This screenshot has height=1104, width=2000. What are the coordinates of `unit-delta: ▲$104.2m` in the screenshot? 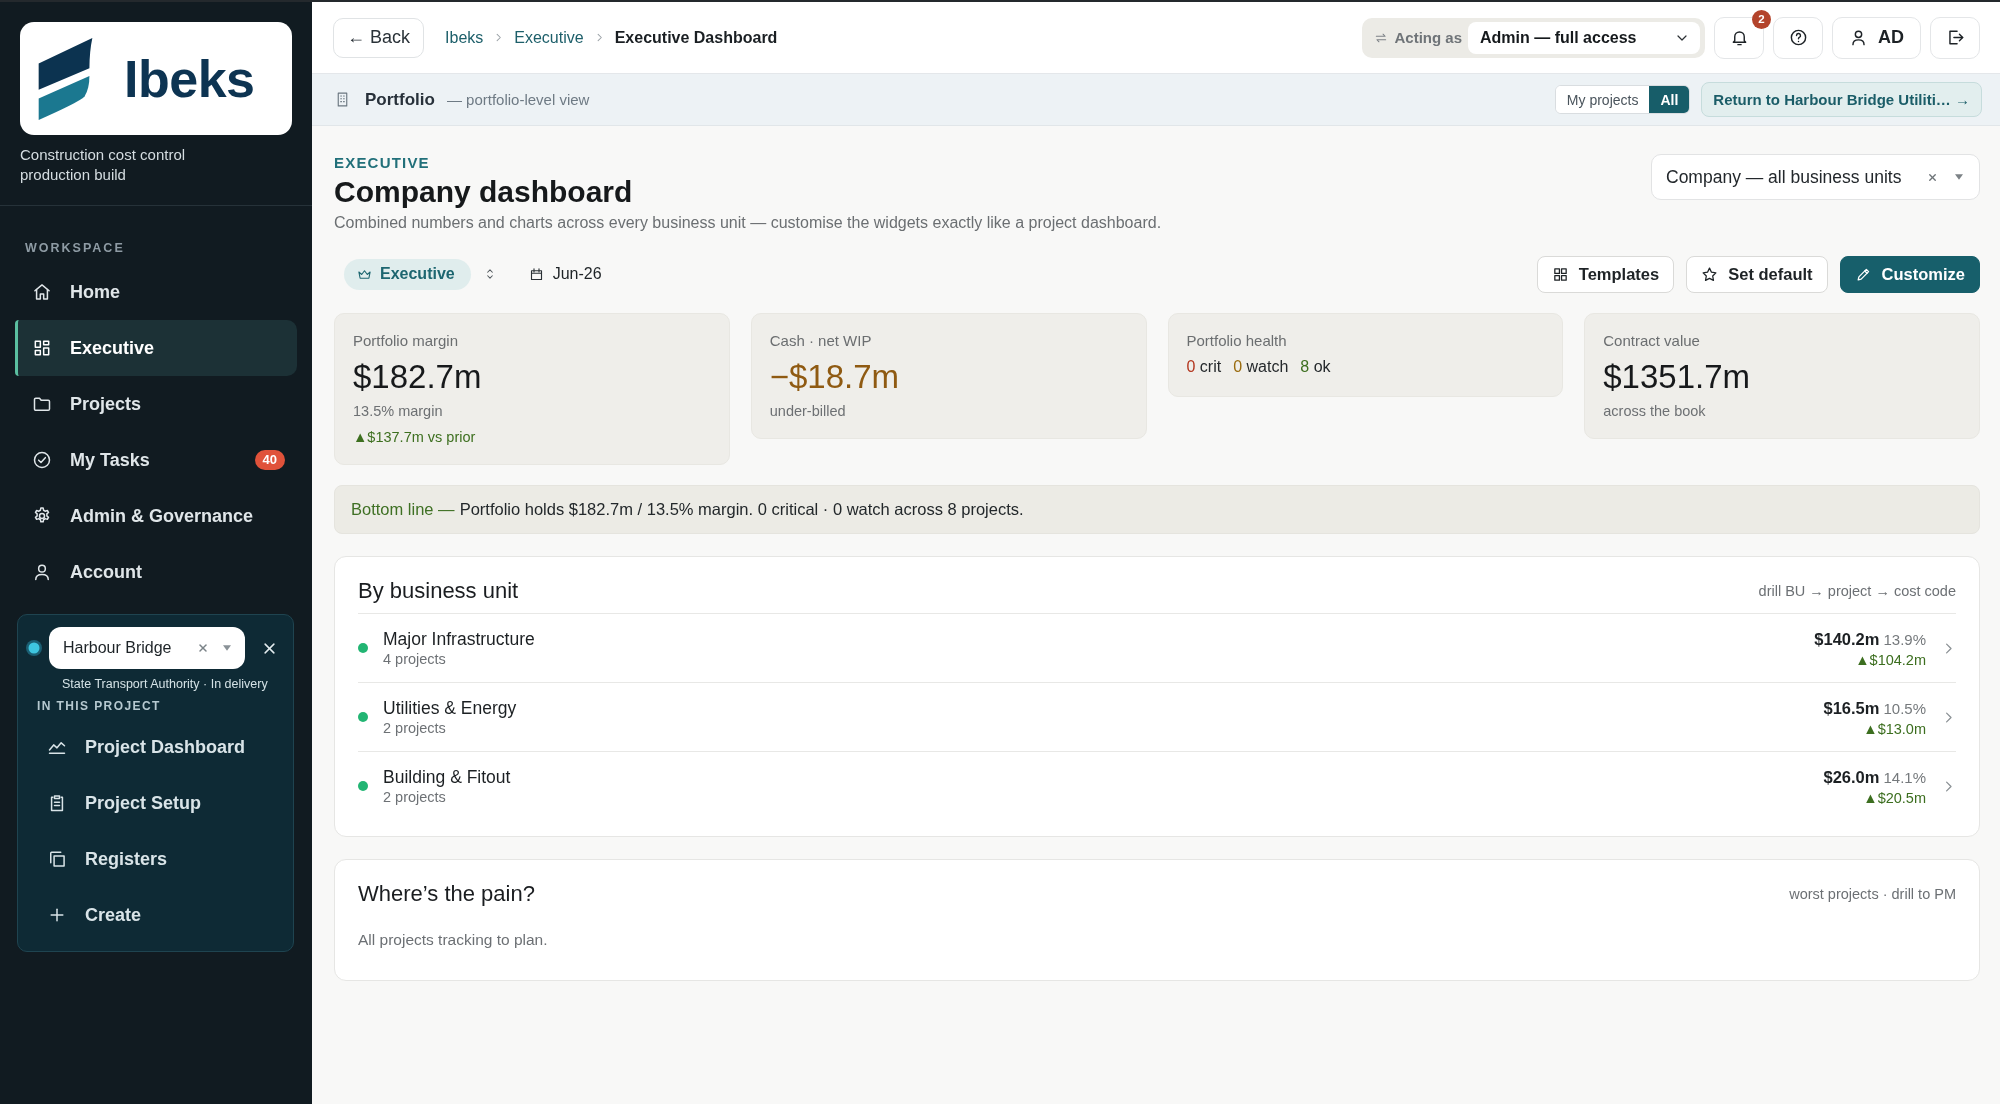 It's located at (1890, 659).